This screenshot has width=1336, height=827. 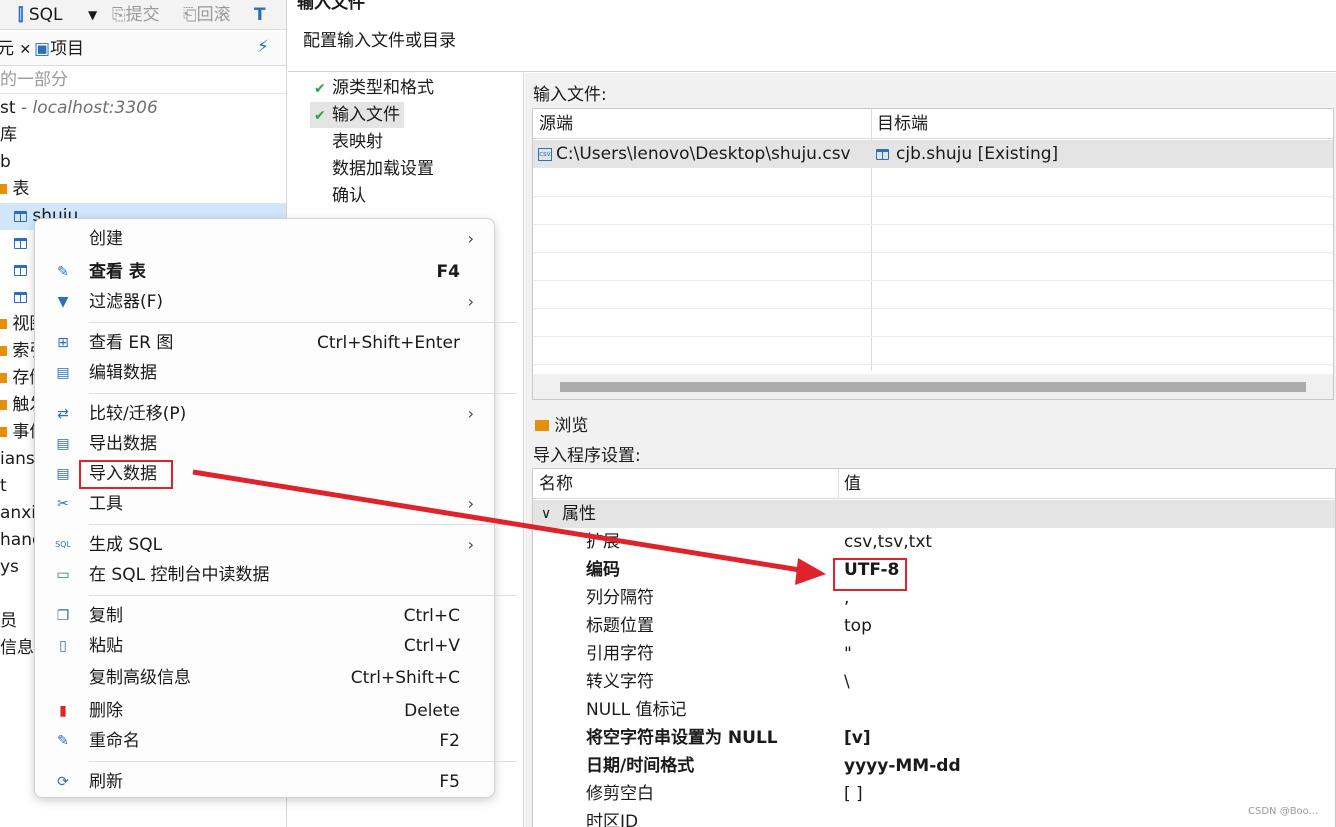 I want to click on menu-item-create: 创建 ›, so click(x=264, y=239).